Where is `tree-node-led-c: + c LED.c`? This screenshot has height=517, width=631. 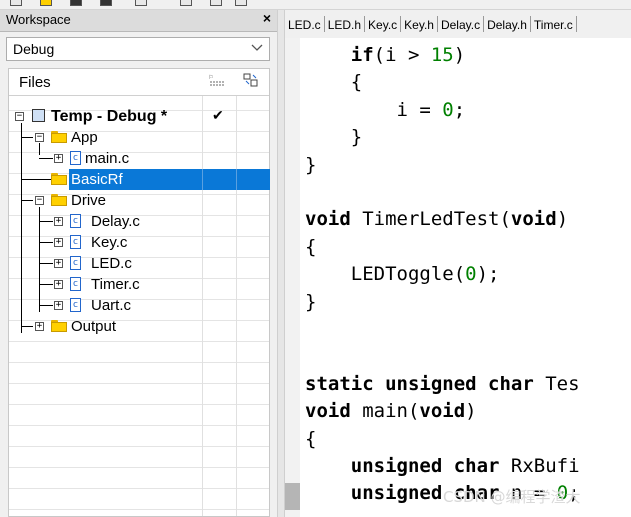 tree-node-led-c: + c LED.c is located at coordinates (139, 263).